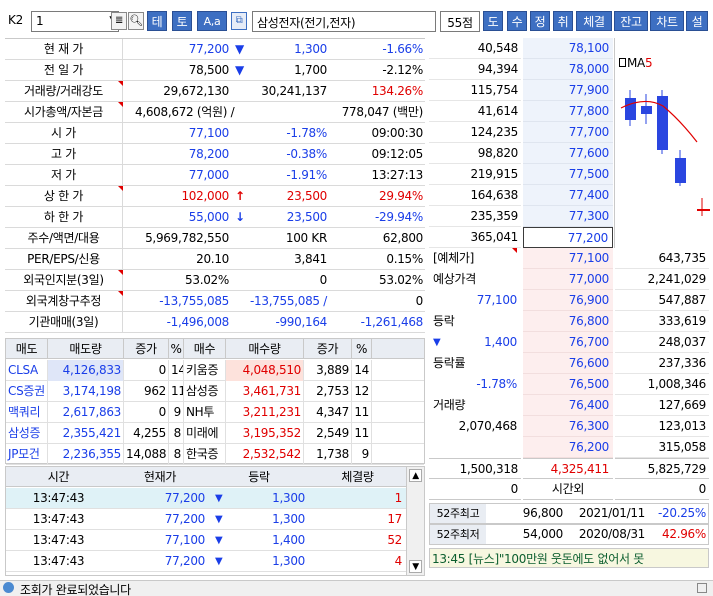 This screenshot has height=596, width=713. Describe the element at coordinates (415, 475) in the screenshot. I see `scroll-up-icon: ▲` at that location.